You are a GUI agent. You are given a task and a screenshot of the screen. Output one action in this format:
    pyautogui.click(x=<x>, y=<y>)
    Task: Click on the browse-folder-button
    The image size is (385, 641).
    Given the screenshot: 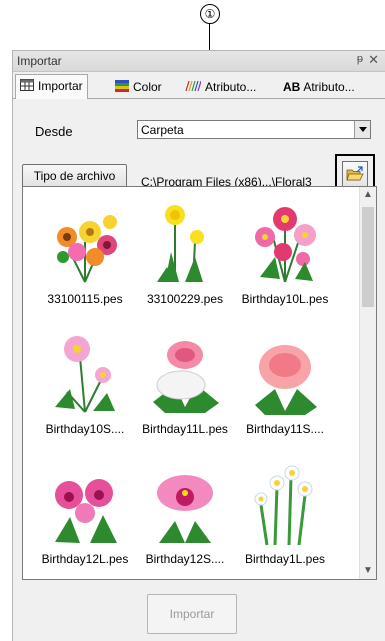 What is the action you would take?
    pyautogui.click(x=355, y=174)
    